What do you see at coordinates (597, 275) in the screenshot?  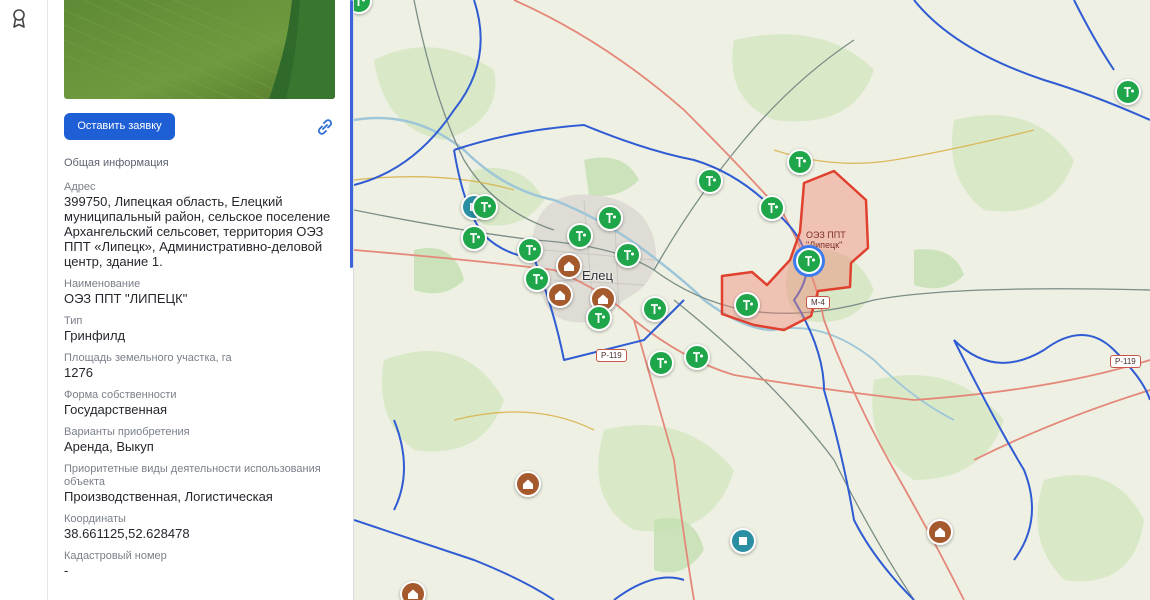 I see `city-label: Елец` at bounding box center [597, 275].